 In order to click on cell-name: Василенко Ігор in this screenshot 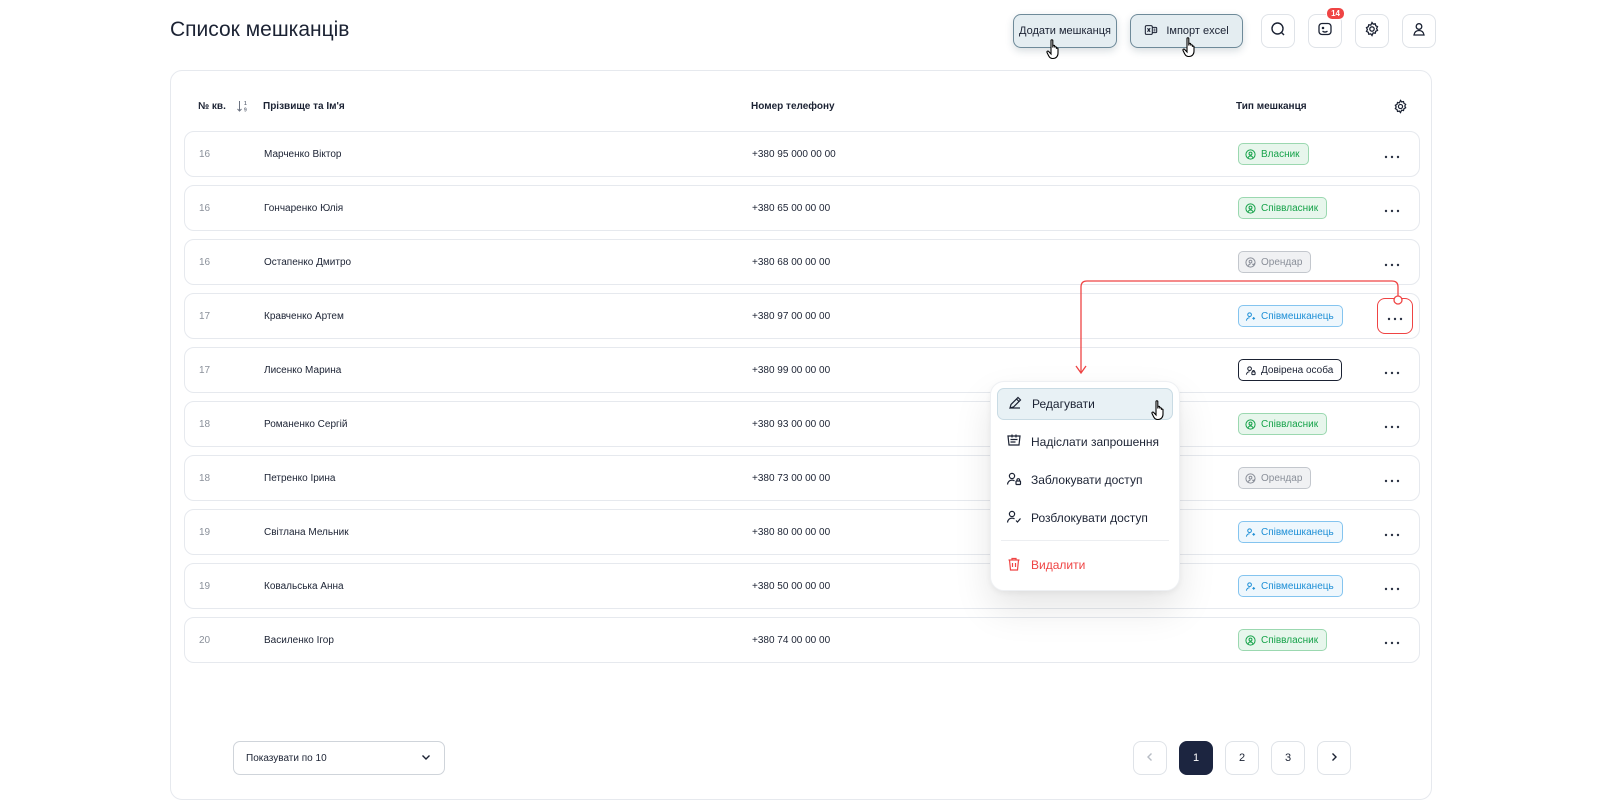, I will do `click(299, 640)`.